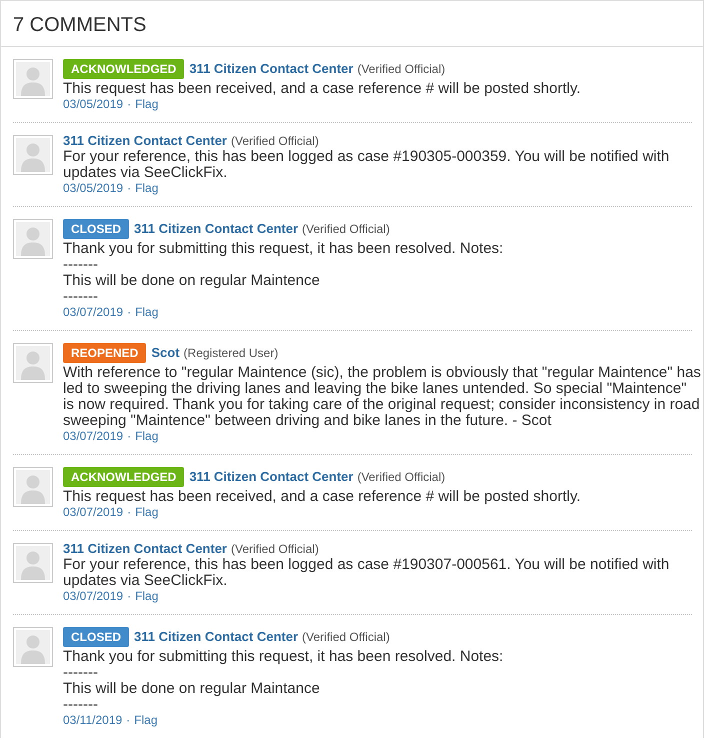  Describe the element at coordinates (231, 353) in the screenshot. I see `author-role: (Registered User)` at that location.